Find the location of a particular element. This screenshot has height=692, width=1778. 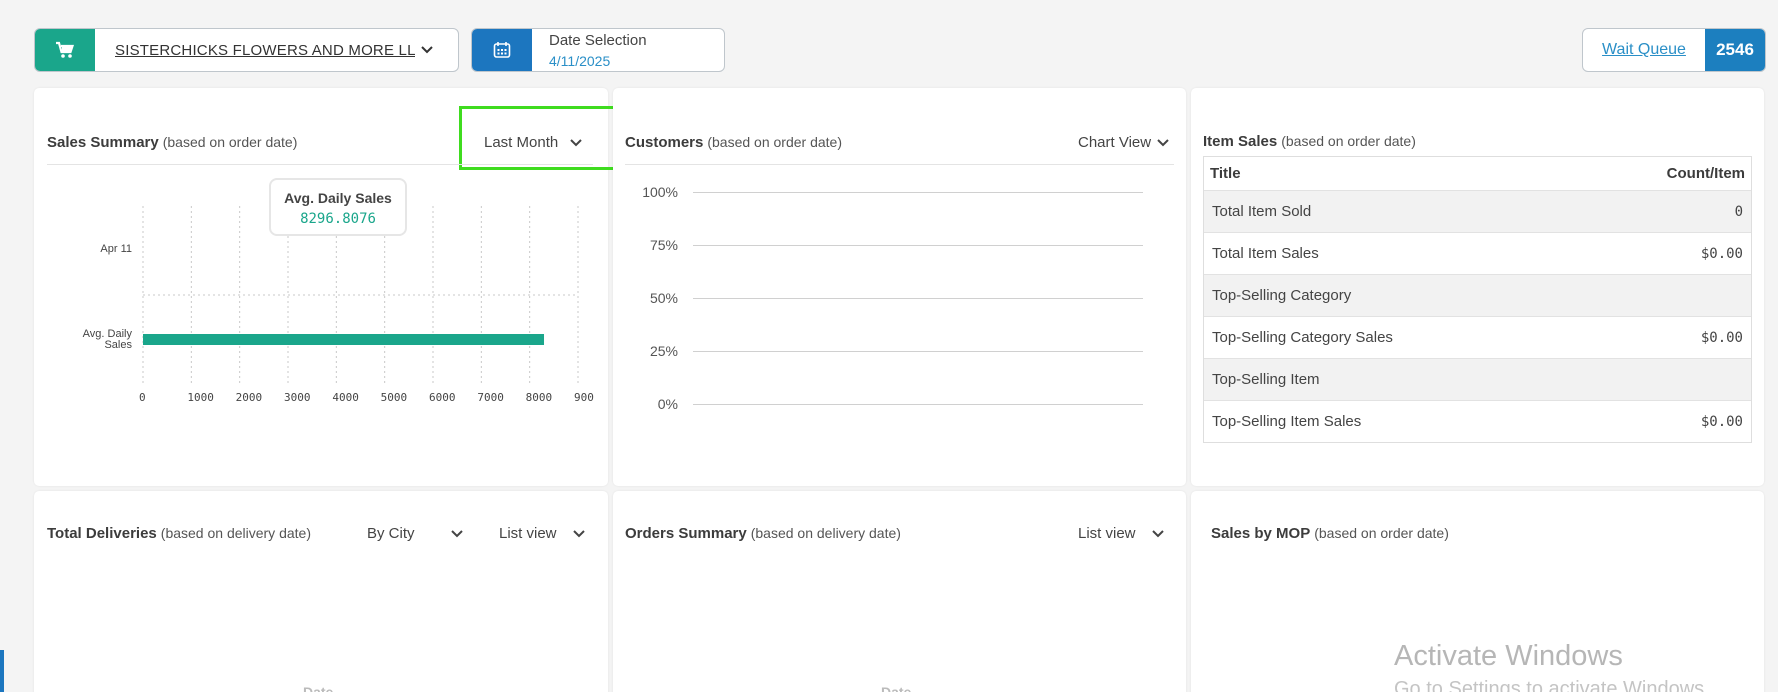

x-tick-label: 900 is located at coordinates (584, 397).